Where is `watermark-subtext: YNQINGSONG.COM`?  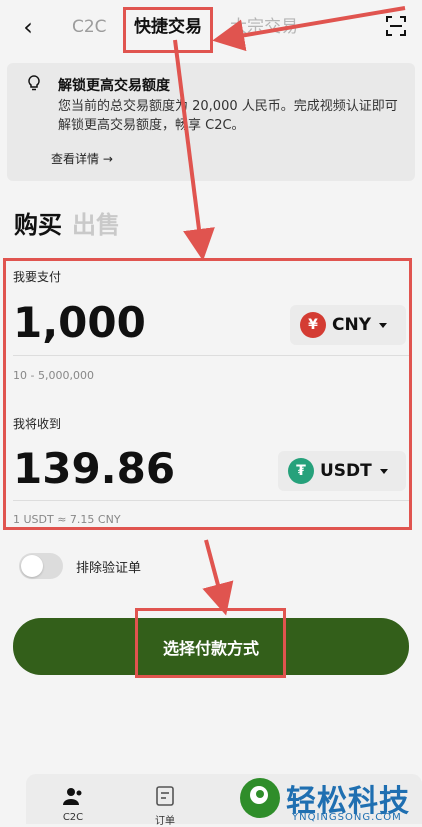
watermark-subtext: YNQINGSONG.COM is located at coordinates (347, 817).